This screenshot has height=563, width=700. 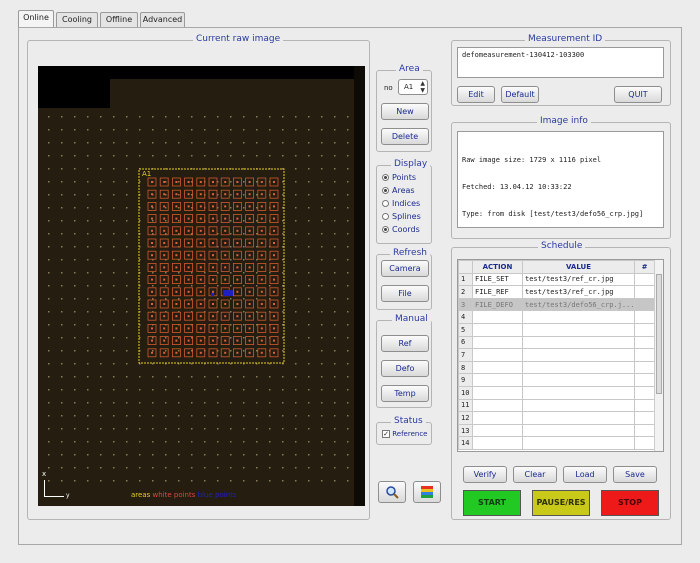 What do you see at coordinates (638, 94) in the screenshot?
I see `quit-button: QUIT` at bounding box center [638, 94].